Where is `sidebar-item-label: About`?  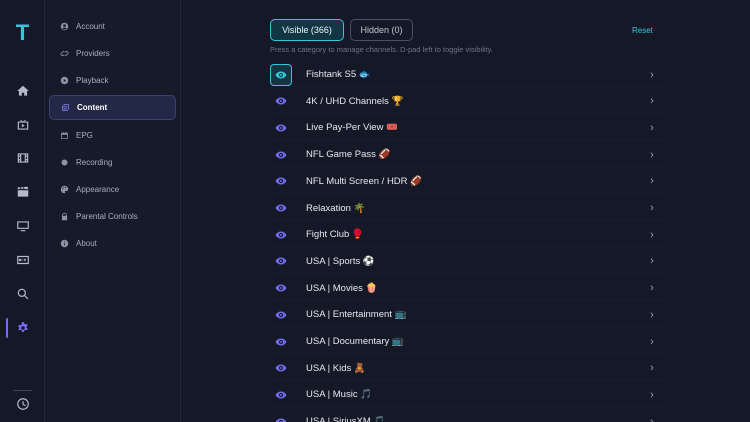 sidebar-item-label: About is located at coordinates (86, 243).